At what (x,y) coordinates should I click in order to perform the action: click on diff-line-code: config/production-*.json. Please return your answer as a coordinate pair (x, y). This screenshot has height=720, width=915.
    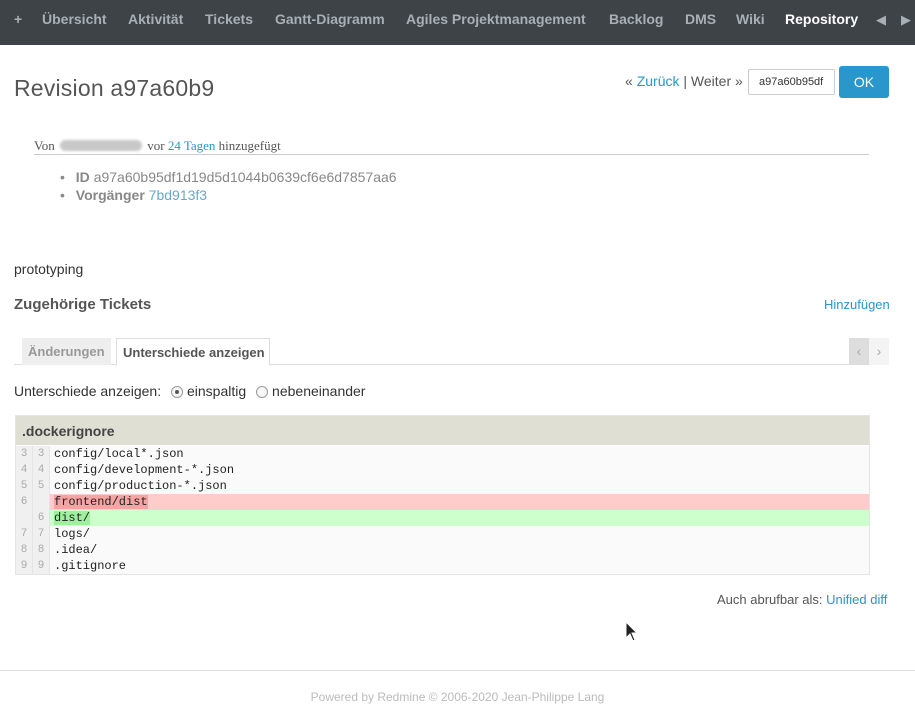
    Looking at the image, I should click on (140, 486).